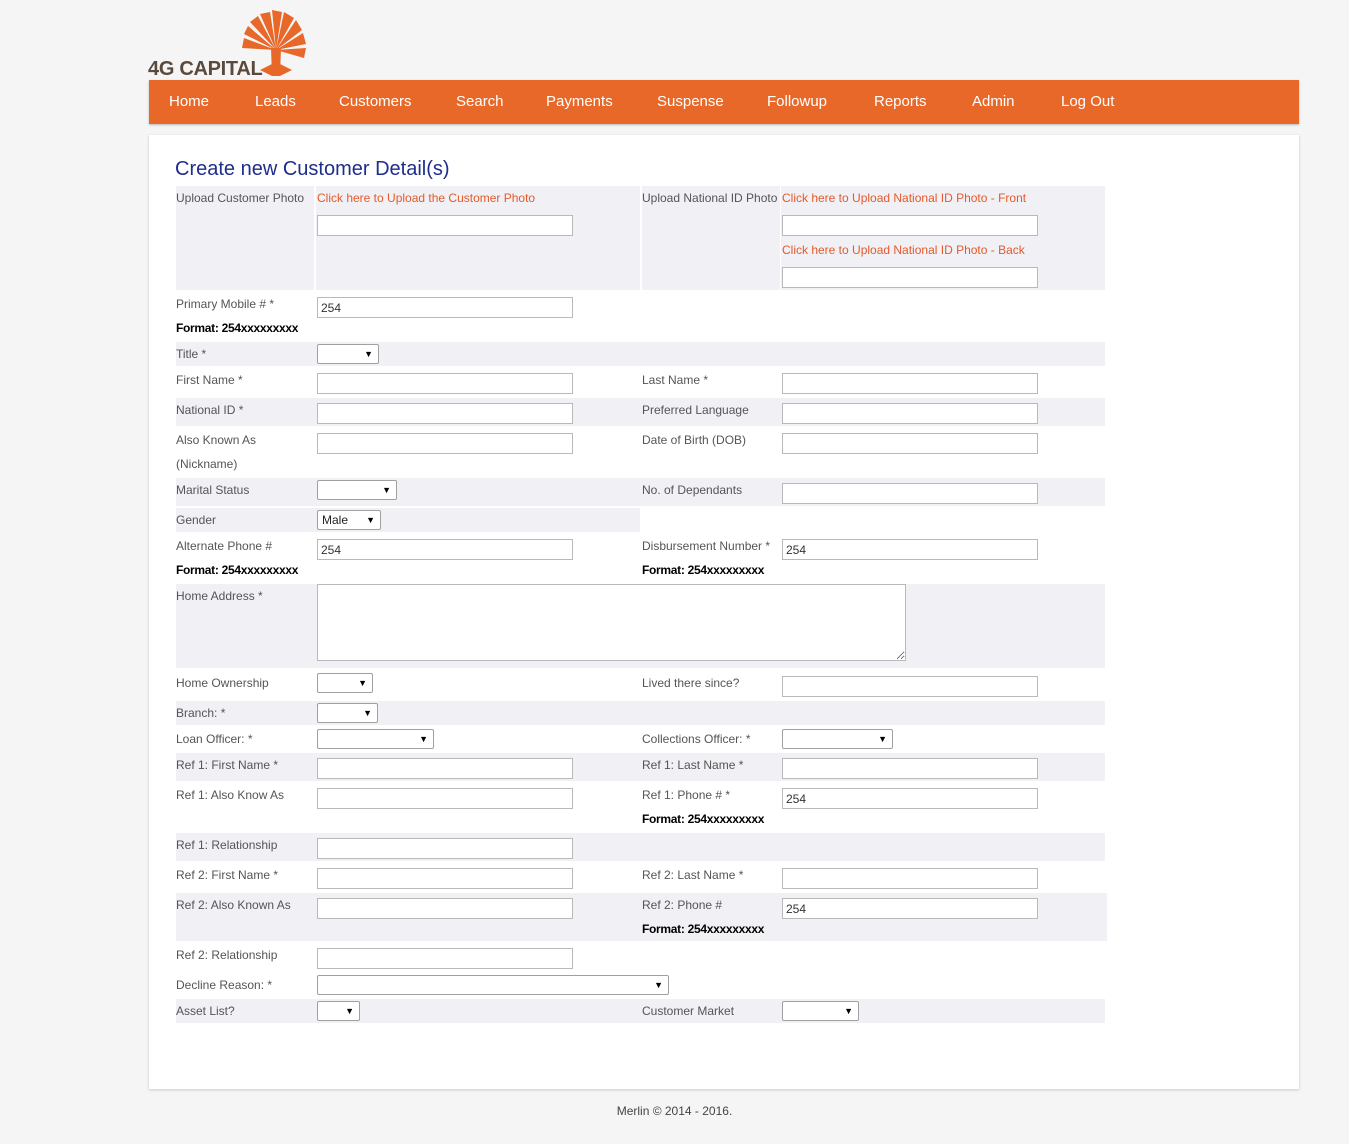 The width and height of the screenshot is (1349, 1144). What do you see at coordinates (445, 958) in the screenshot?
I see `ref2-relationship-input` at bounding box center [445, 958].